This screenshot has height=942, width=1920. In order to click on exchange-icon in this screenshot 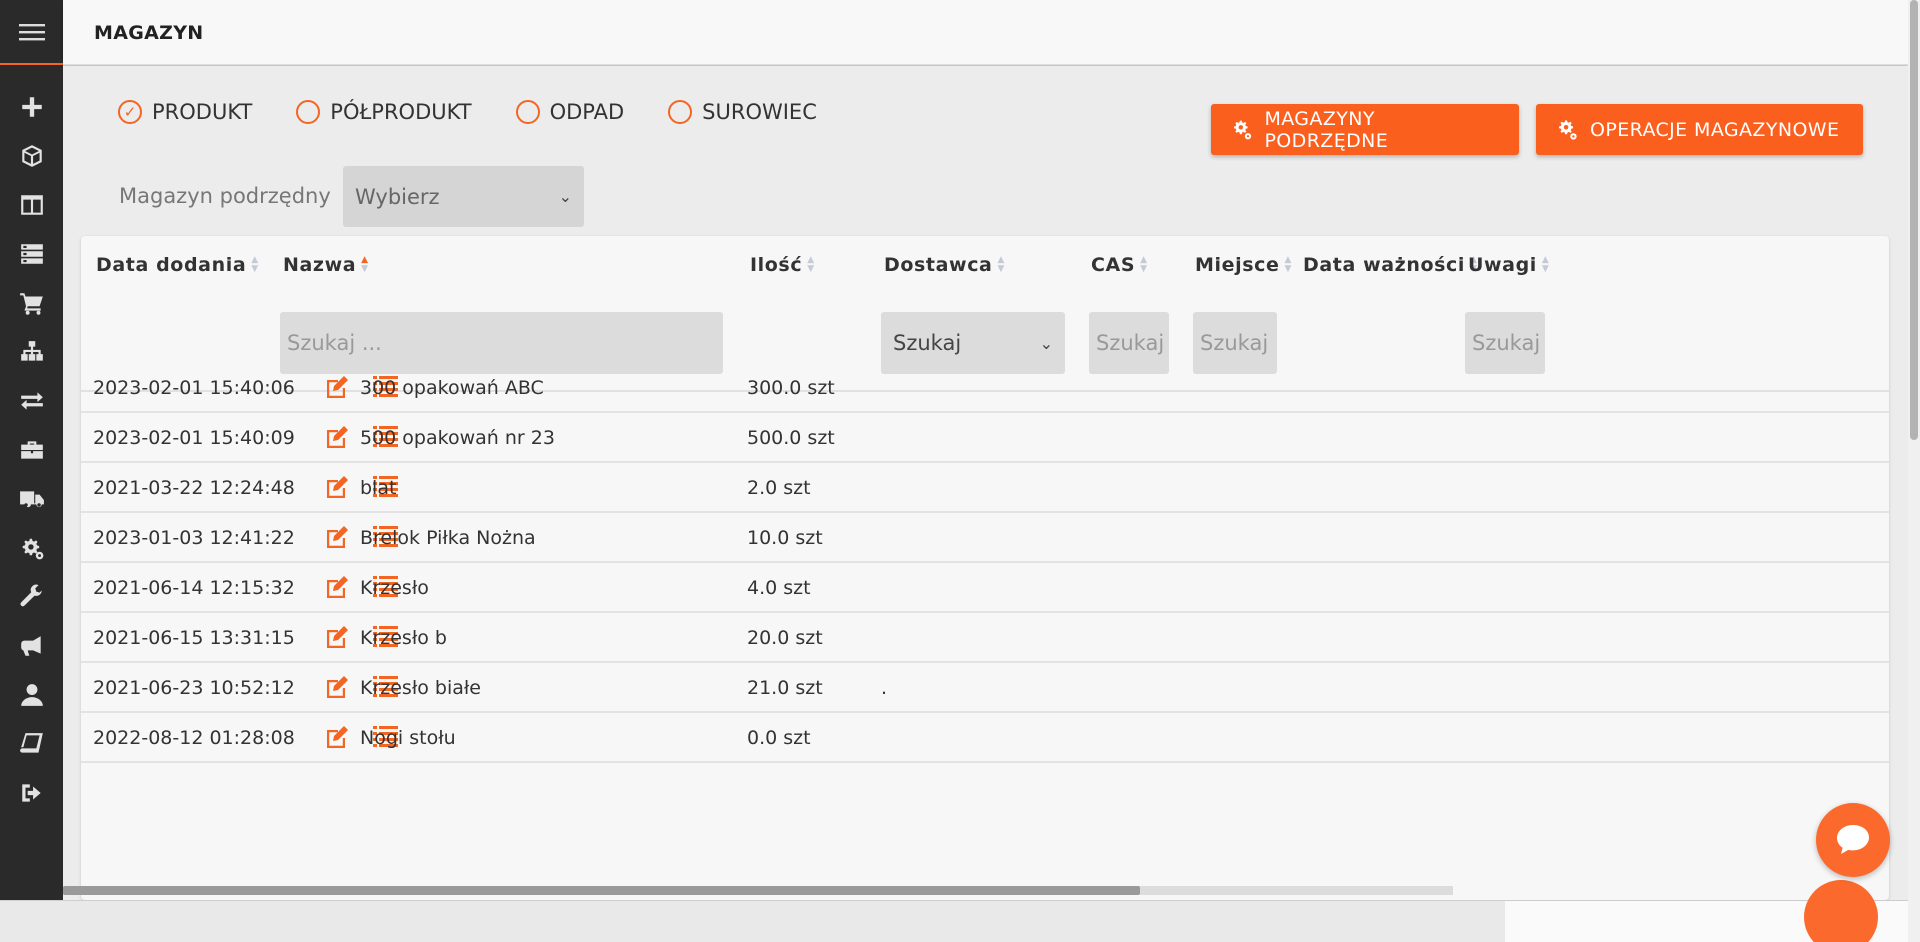, I will do `click(31, 400)`.